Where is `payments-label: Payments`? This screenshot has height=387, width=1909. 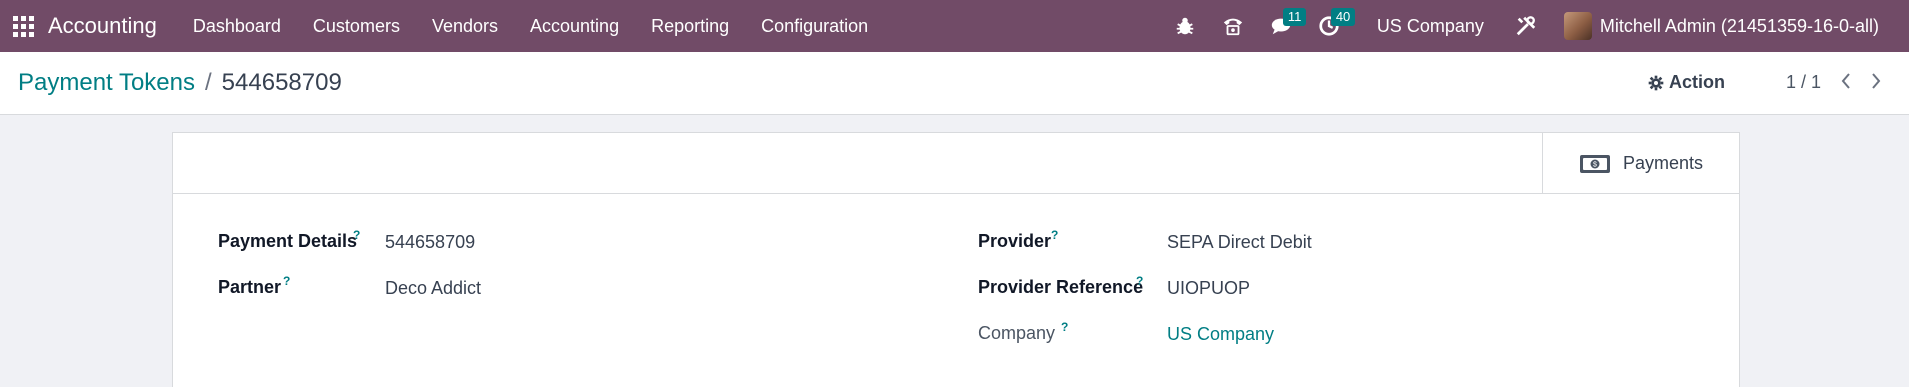
payments-label: Payments is located at coordinates (1663, 163).